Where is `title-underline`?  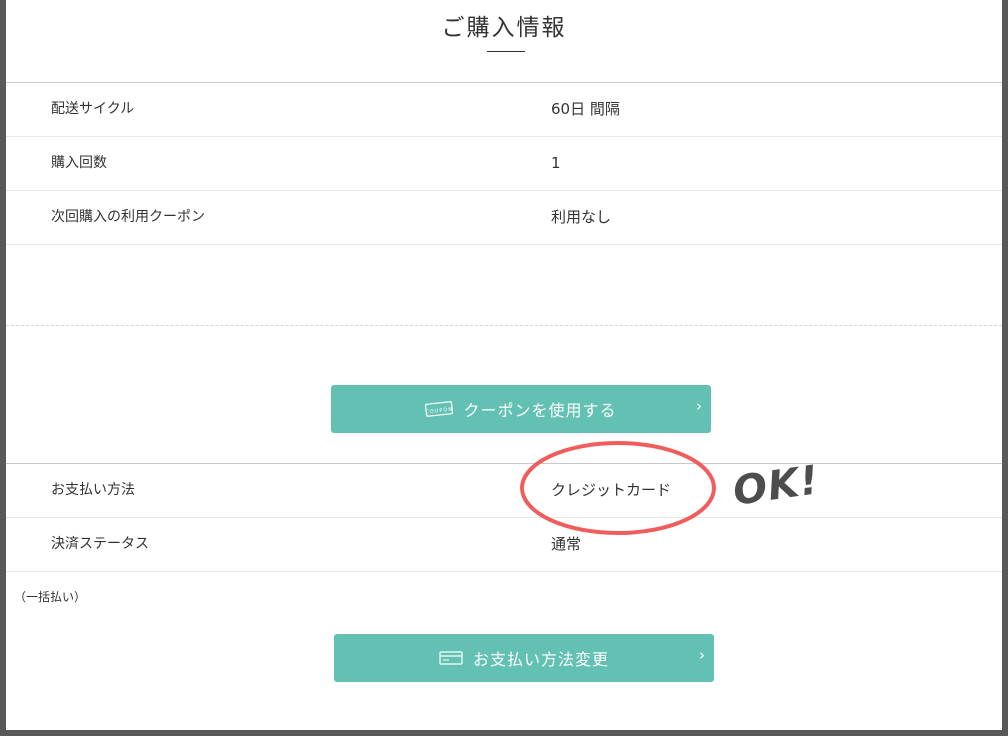 title-underline is located at coordinates (506, 51).